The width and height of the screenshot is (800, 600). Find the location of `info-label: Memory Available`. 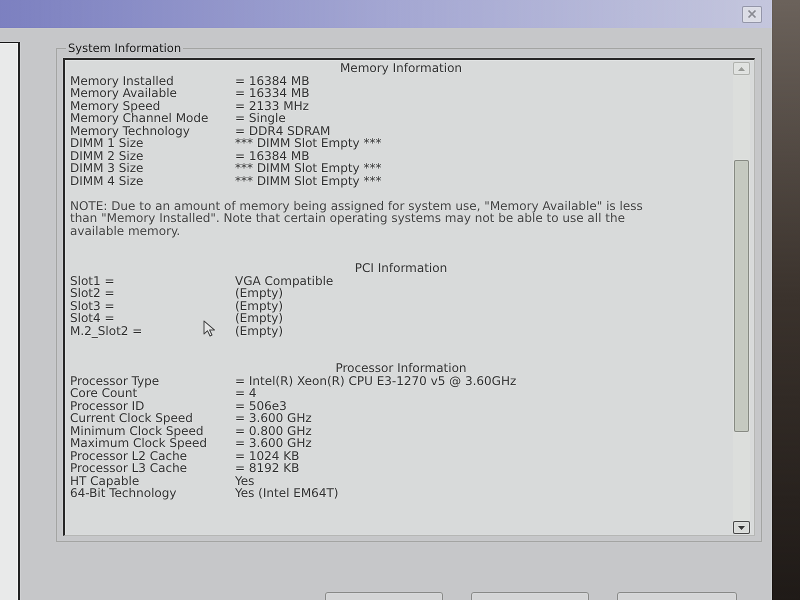

info-label: Memory Available is located at coordinates (123, 93).